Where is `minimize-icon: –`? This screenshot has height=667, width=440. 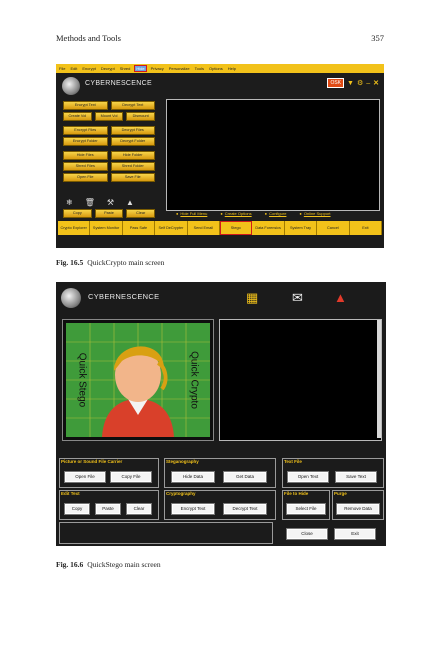
minimize-icon: – is located at coordinates (368, 83).